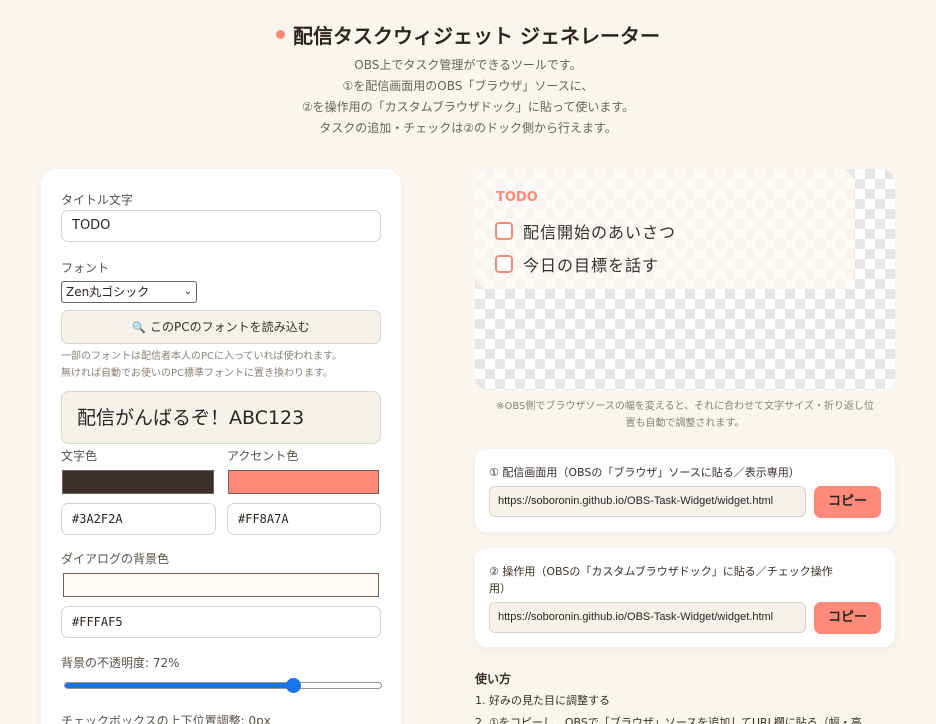 This screenshot has height=724, width=936. What do you see at coordinates (468, 128) in the screenshot?
I see `description-line: タスクの追加・チェックは②のドック側から行えます。` at bounding box center [468, 128].